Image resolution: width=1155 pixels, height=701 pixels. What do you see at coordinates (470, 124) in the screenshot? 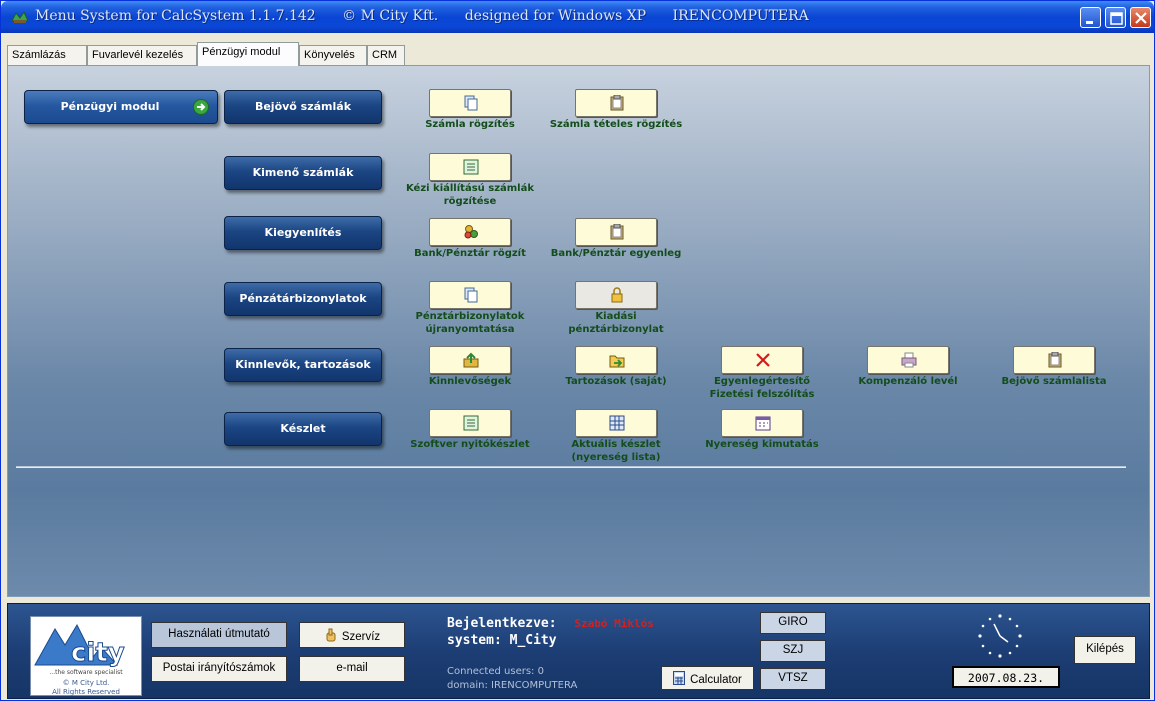
I see `action-label: Számla rögzítés` at bounding box center [470, 124].